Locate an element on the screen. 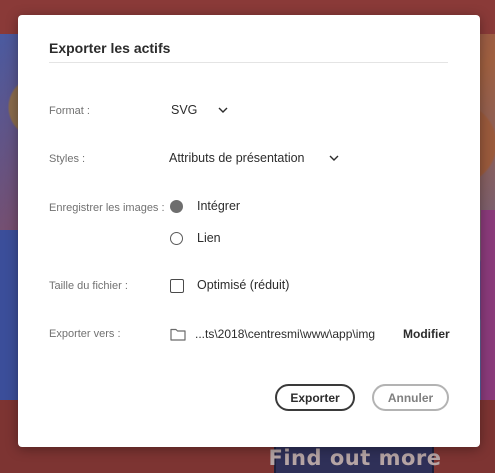 This screenshot has width=495, height=473. folder-icon is located at coordinates (178, 334).